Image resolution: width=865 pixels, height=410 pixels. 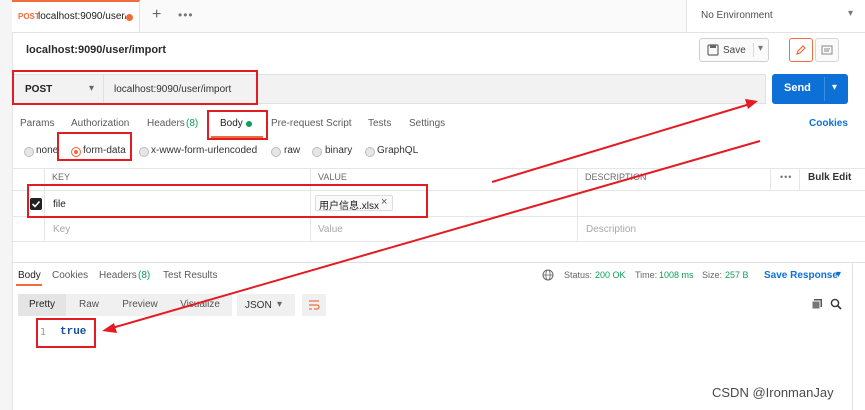 What do you see at coordinates (751, 104) in the screenshot?
I see `arrowhead-send-icon` at bounding box center [751, 104].